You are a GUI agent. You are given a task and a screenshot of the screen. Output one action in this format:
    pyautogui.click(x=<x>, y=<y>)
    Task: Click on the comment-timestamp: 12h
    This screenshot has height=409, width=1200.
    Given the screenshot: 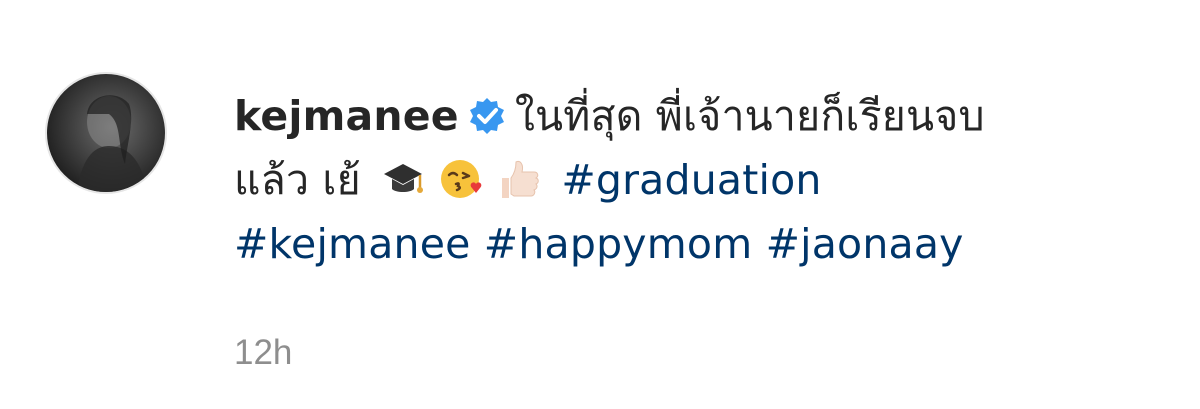 What is the action you would take?
    pyautogui.click(x=263, y=353)
    